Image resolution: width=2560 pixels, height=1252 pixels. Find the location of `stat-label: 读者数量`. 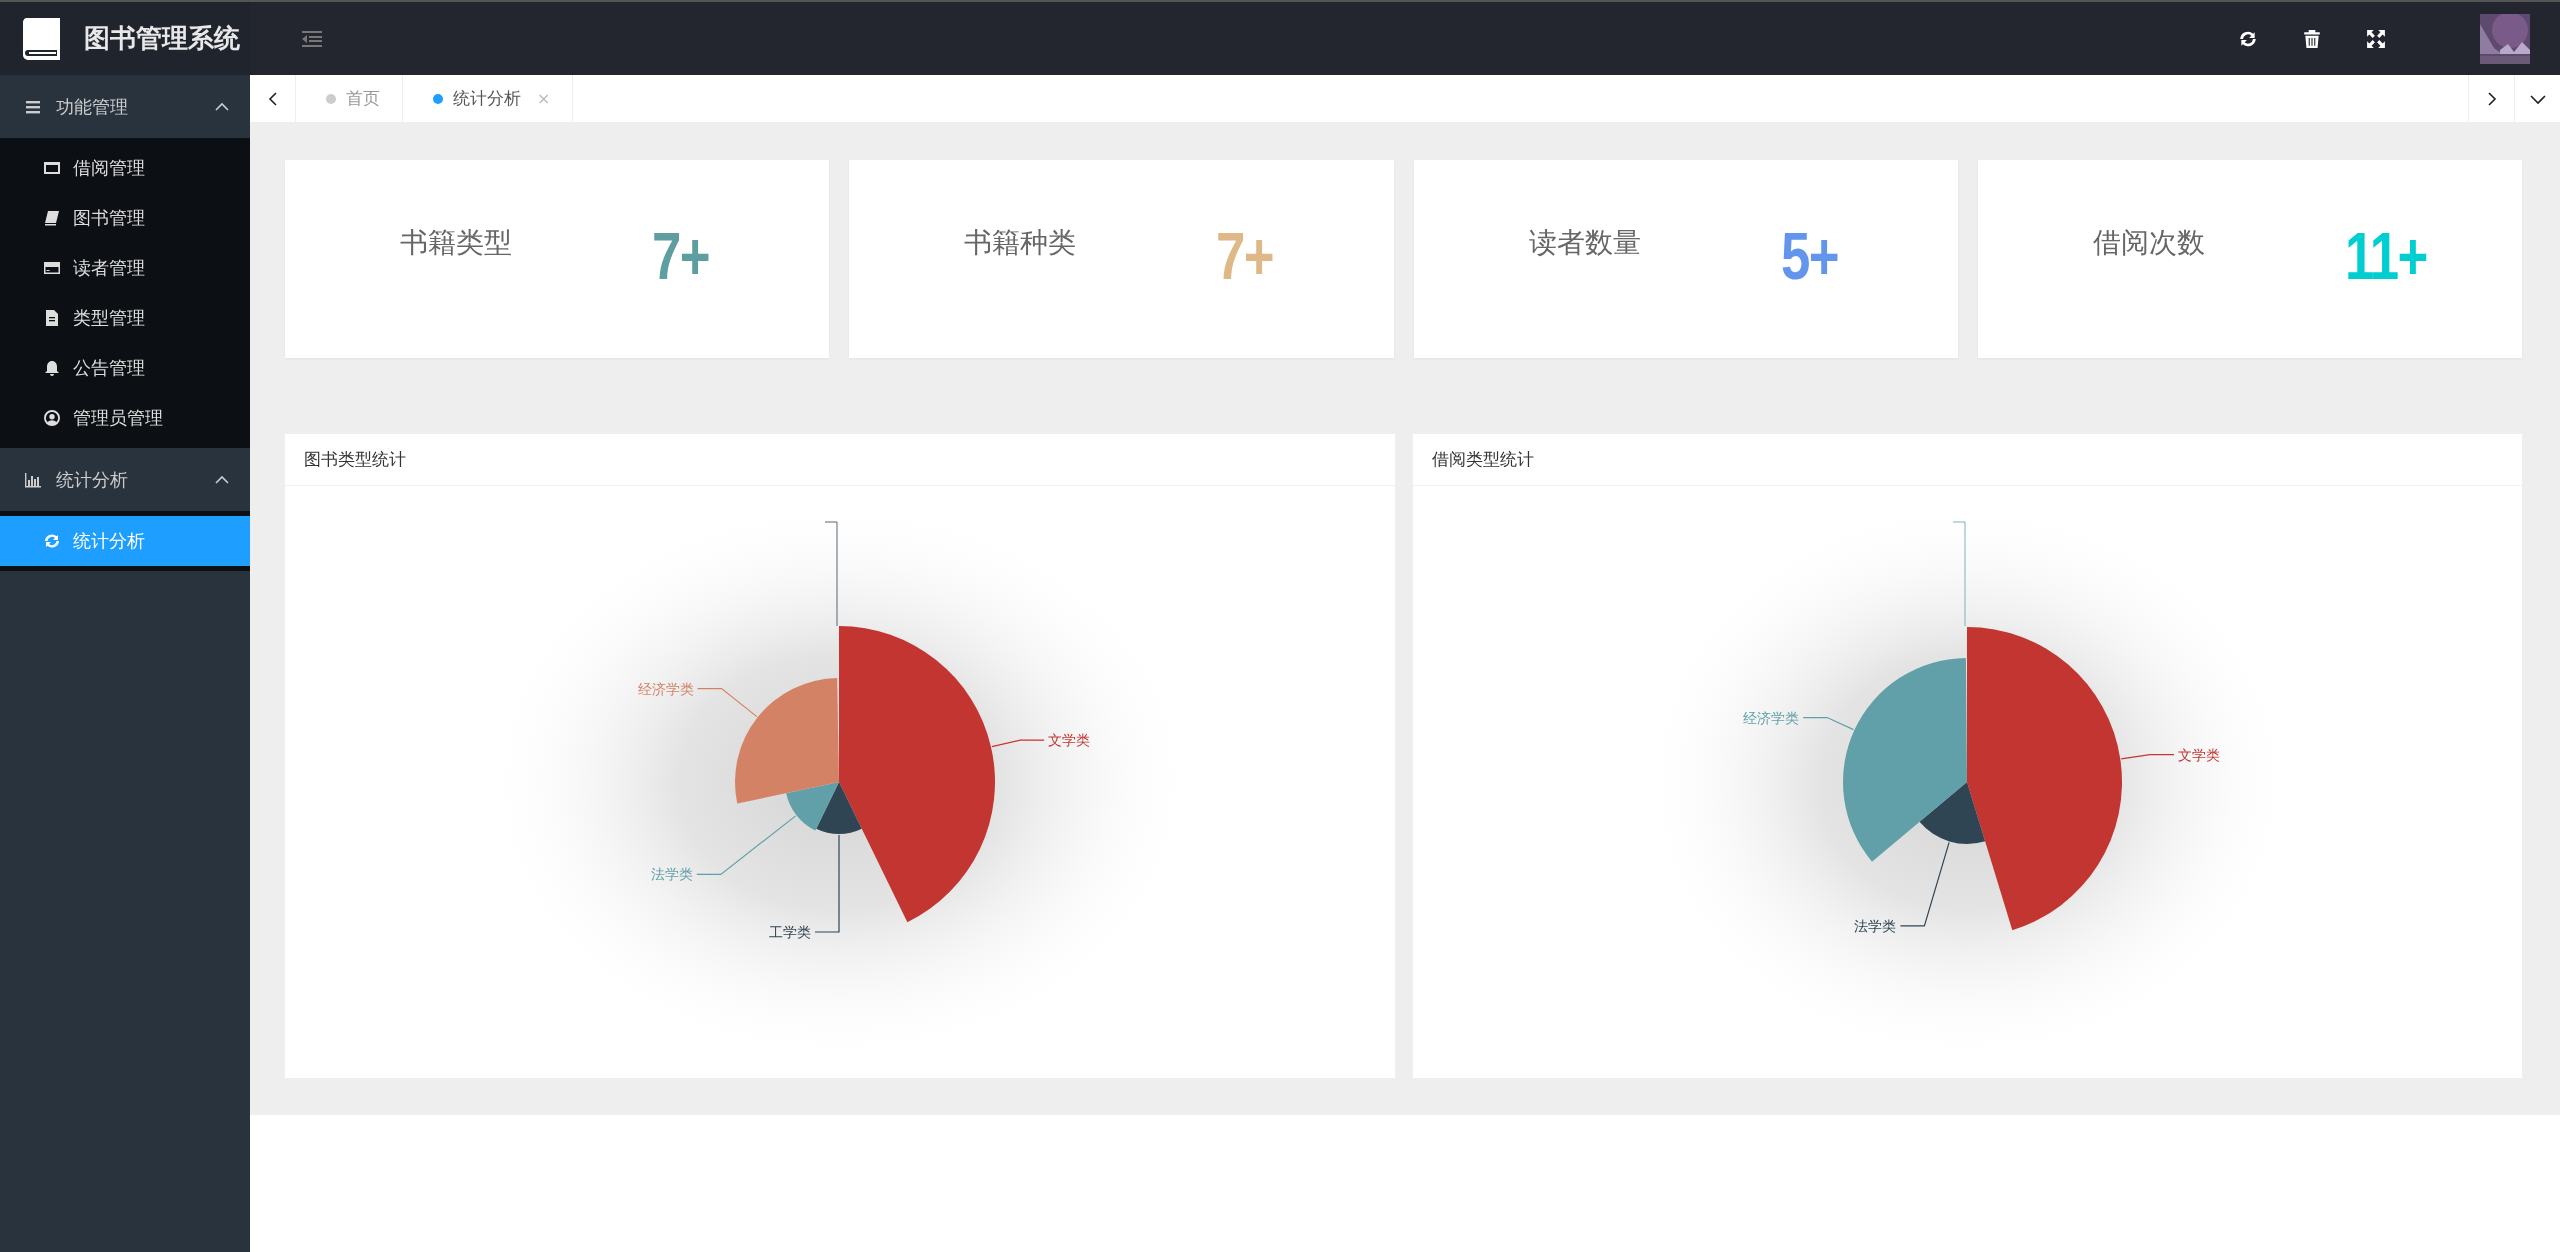

stat-label: 读者数量 is located at coordinates (1585, 243).